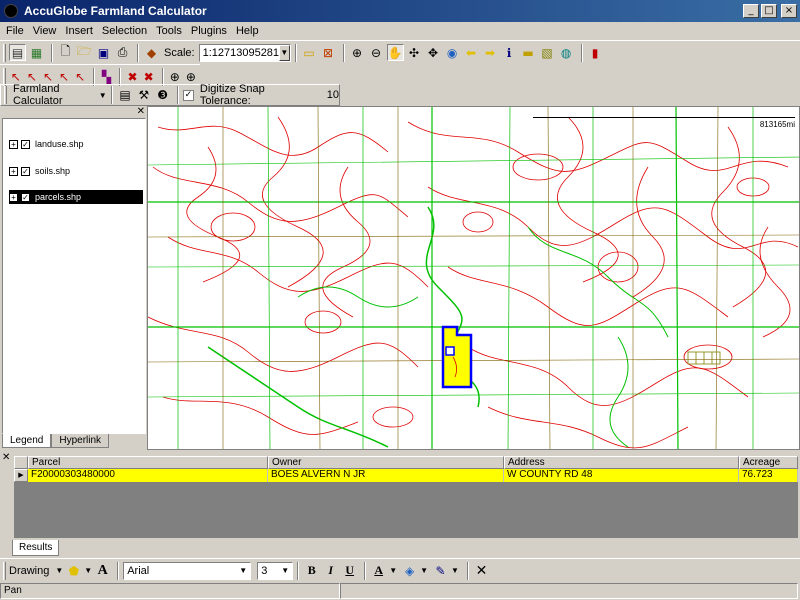 The image size is (800, 600). What do you see at coordinates (400, 591) in the screenshot?
I see `status-bar: Pan` at bounding box center [400, 591].